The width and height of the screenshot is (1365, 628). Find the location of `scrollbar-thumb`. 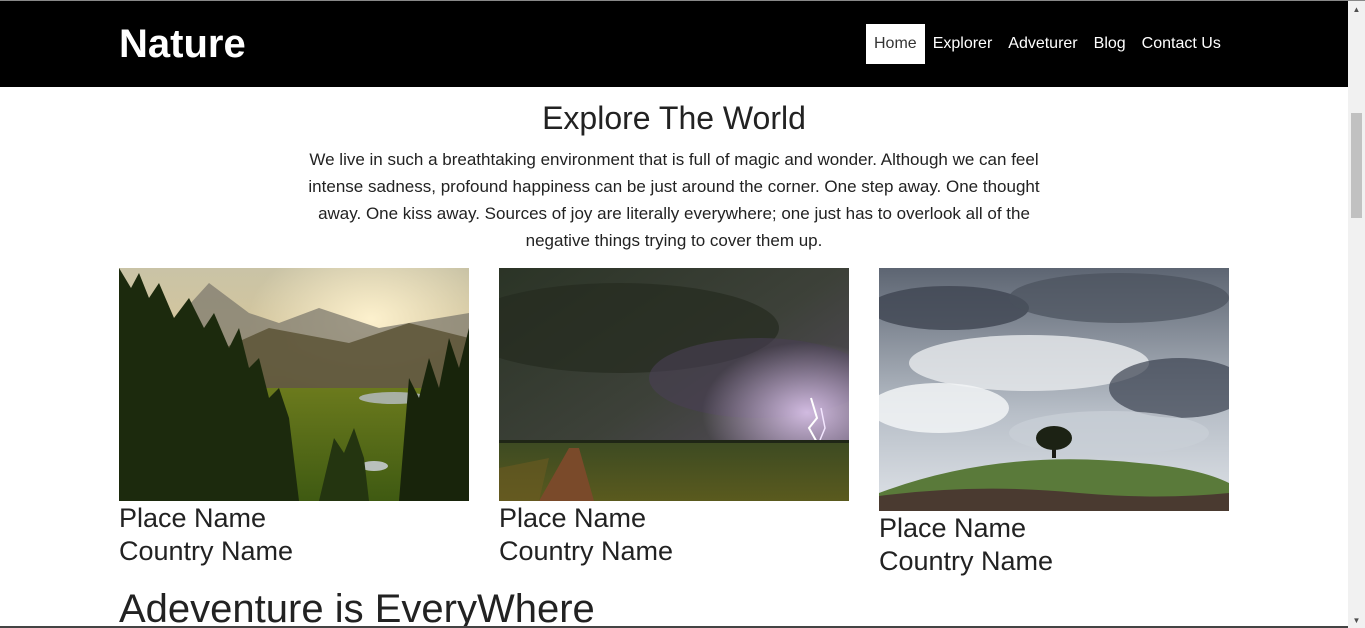

scrollbar-thumb is located at coordinates (1356, 165).